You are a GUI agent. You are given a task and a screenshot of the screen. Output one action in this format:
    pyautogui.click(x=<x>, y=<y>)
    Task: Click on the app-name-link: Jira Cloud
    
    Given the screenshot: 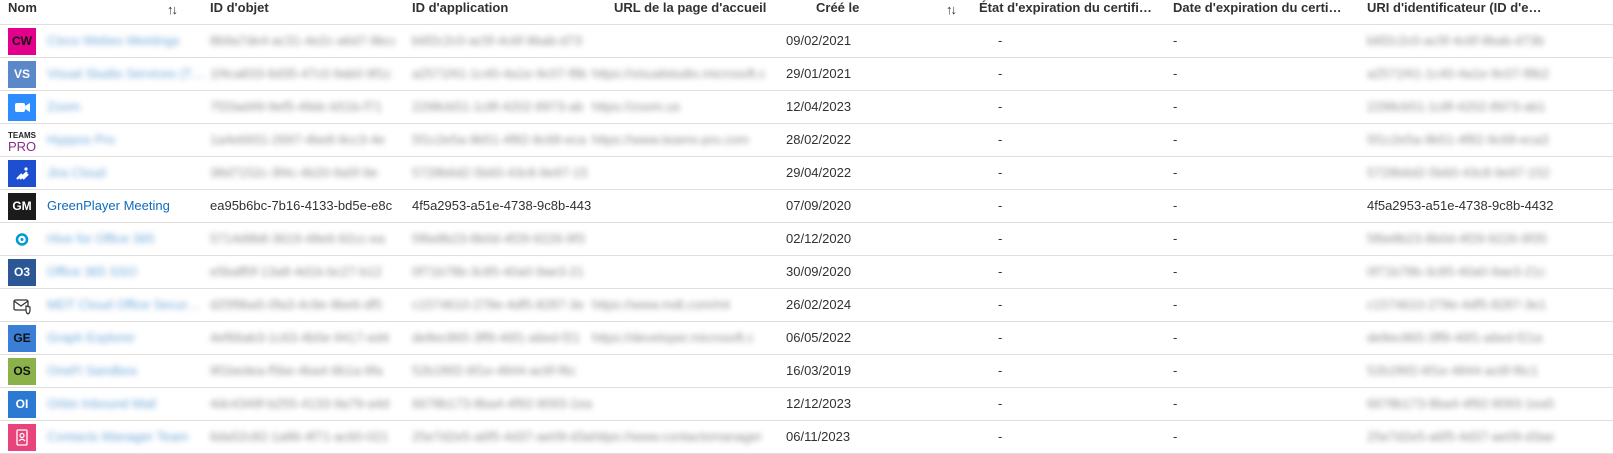 What is the action you would take?
    pyautogui.click(x=76, y=173)
    